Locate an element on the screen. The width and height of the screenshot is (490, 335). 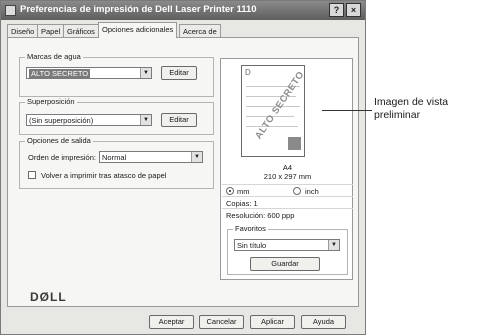
preview-page: D ALTO SECRETO is located at coordinates (273, 111).